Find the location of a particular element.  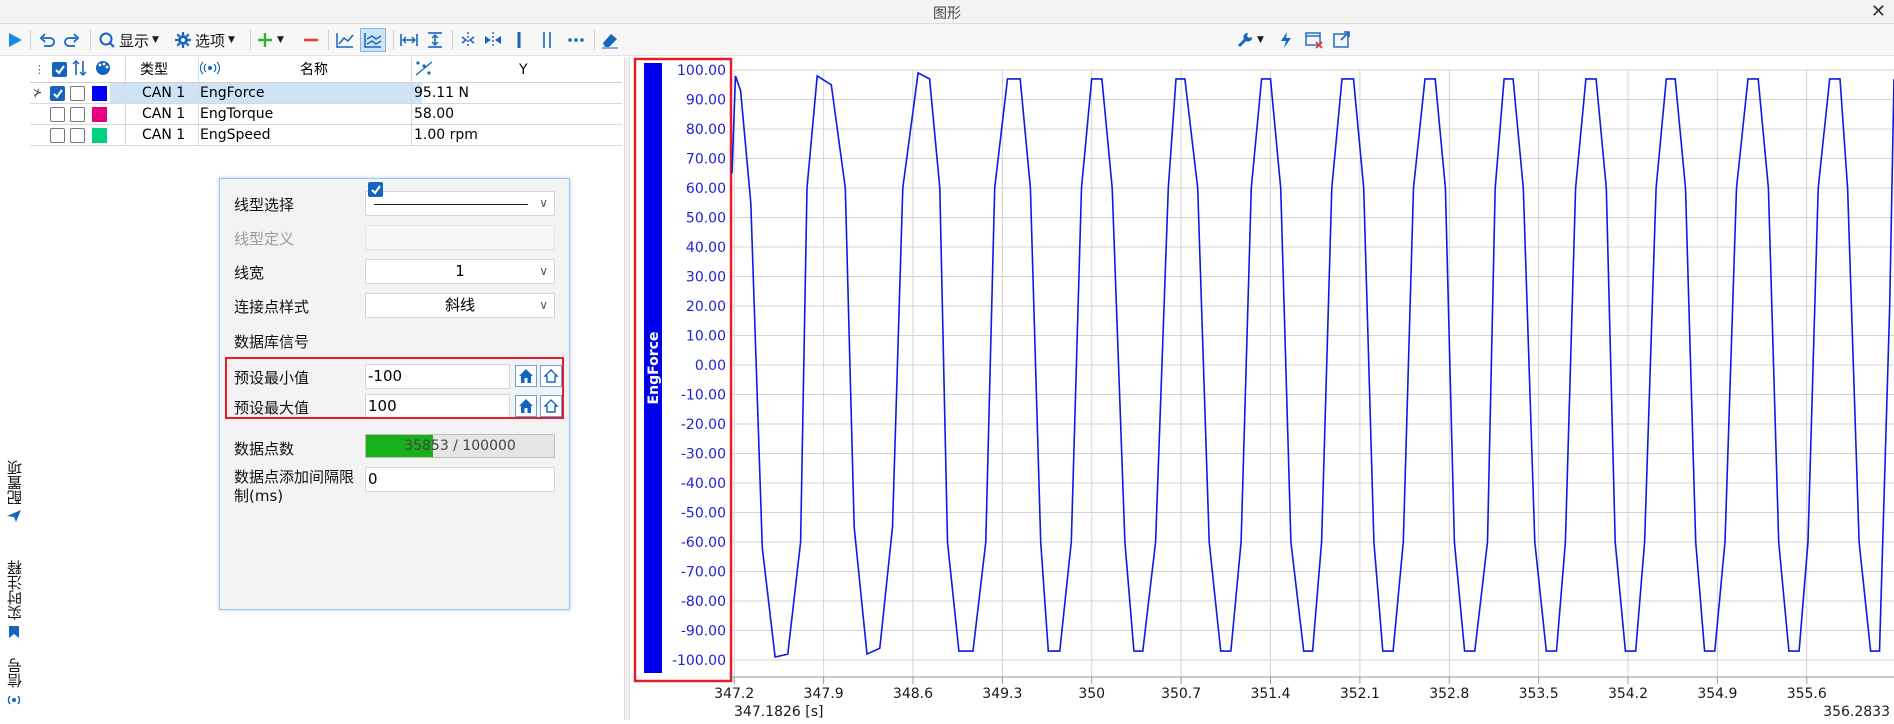

sort-icon is located at coordinates (80, 70).